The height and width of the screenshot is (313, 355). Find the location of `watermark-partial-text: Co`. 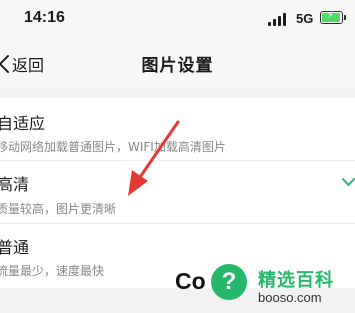

watermark-partial-text: Co is located at coordinates (190, 281).